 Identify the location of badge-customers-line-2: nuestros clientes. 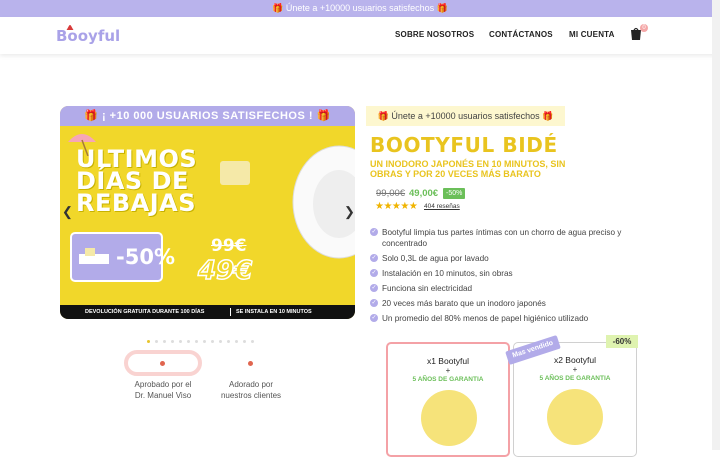
(251, 395).